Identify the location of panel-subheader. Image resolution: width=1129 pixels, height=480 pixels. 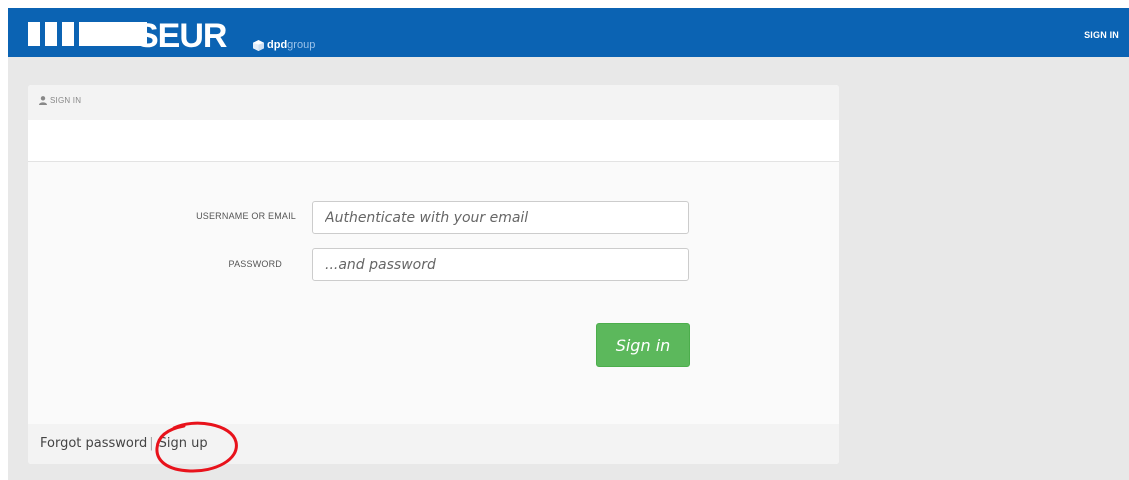
(433, 141).